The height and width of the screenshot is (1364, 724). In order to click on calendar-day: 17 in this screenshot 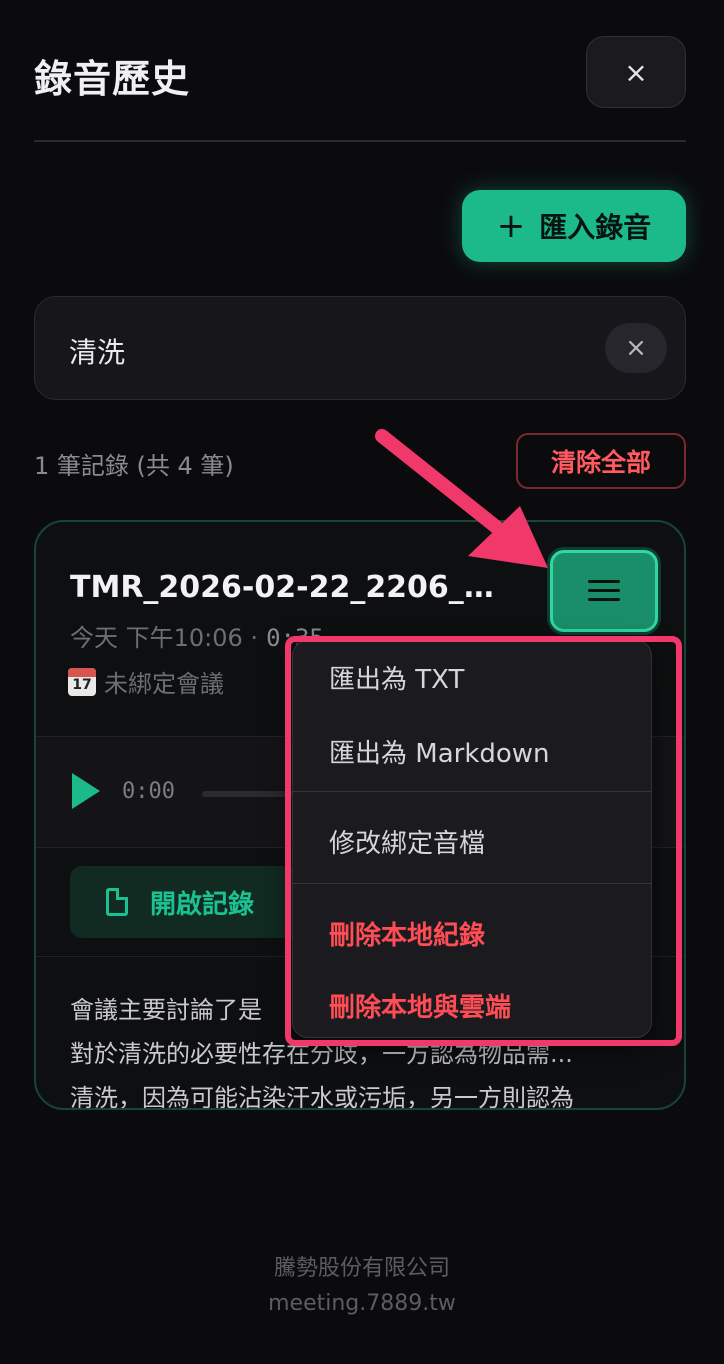, I will do `click(82, 684)`.